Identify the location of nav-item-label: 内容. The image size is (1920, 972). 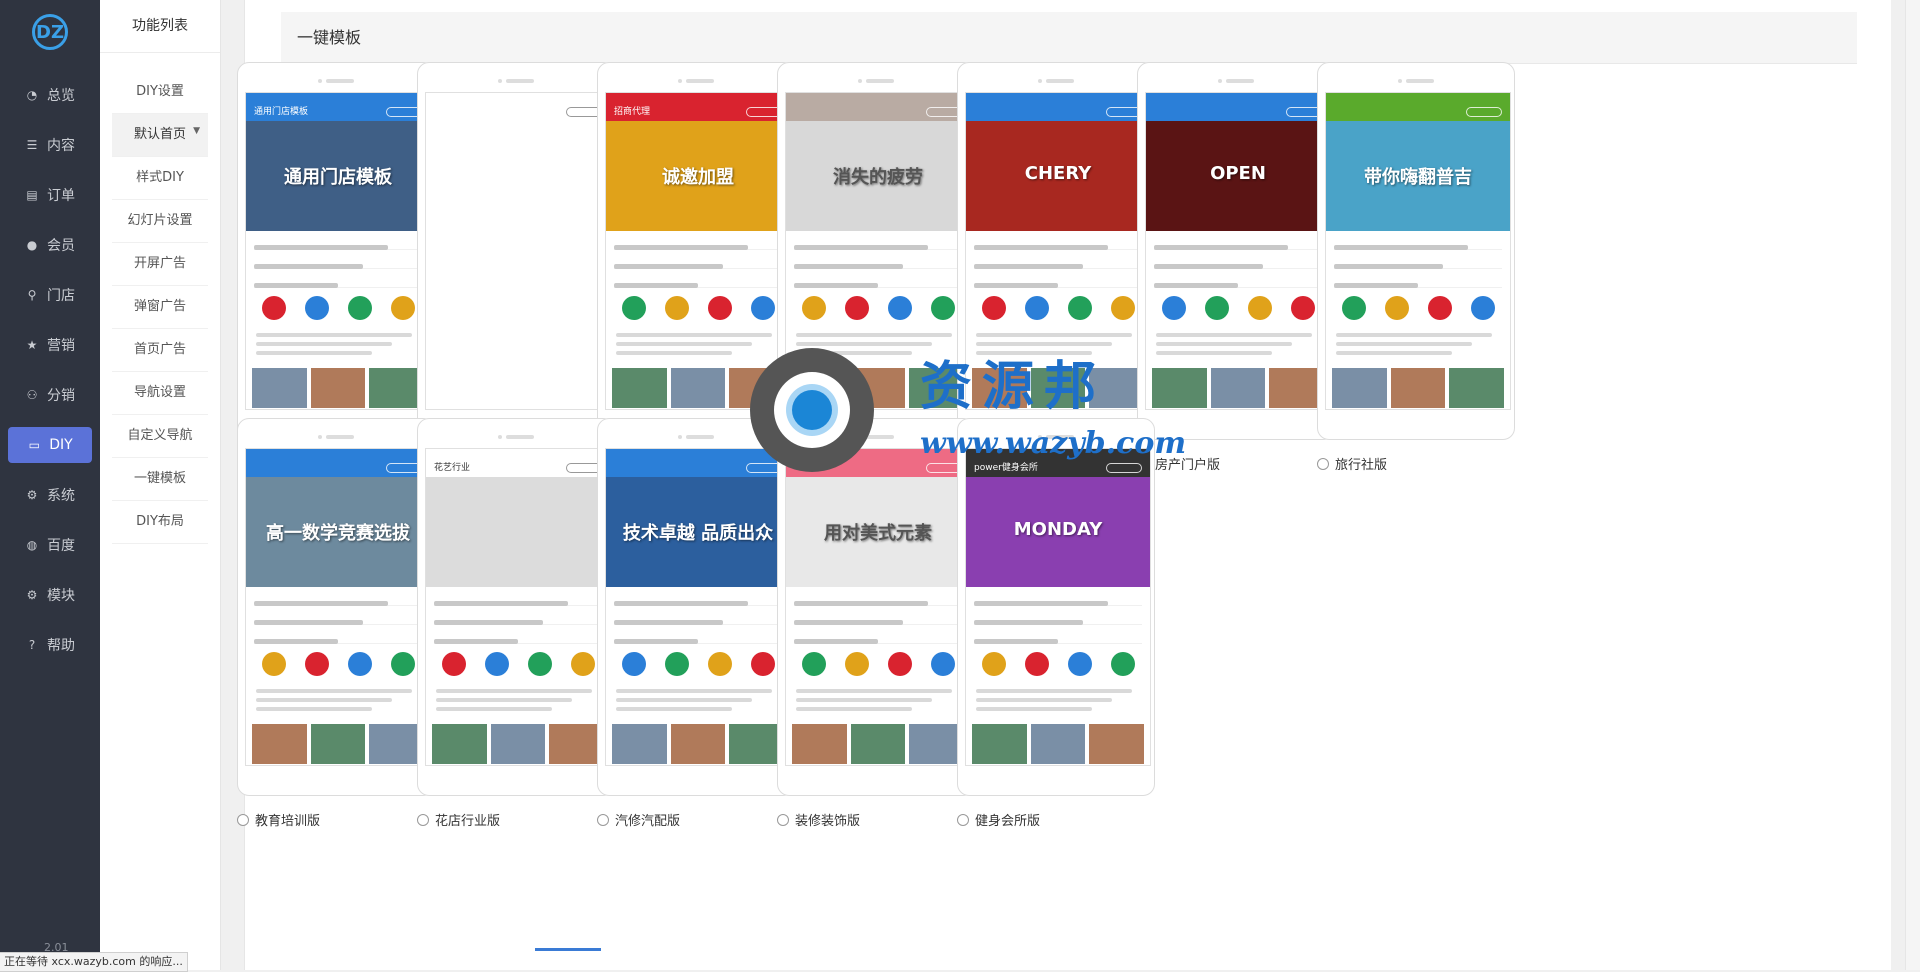
(61, 146).